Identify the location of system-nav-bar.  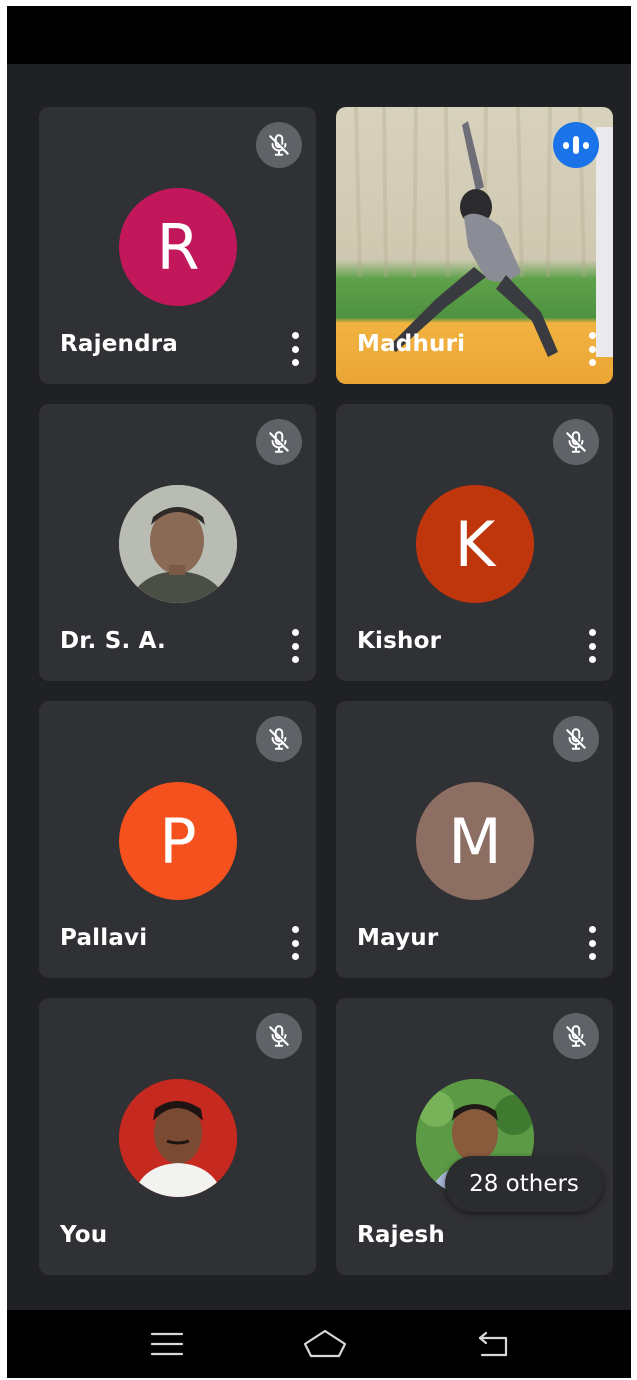
(319, 1344).